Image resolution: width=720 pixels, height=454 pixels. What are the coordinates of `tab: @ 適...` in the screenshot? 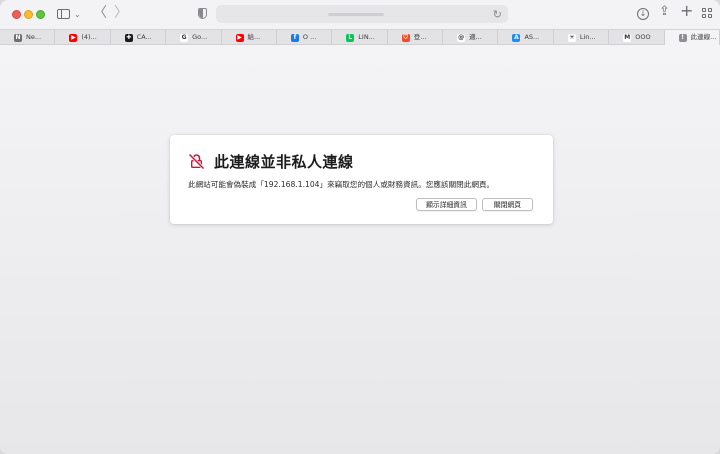 It's located at (471, 37).